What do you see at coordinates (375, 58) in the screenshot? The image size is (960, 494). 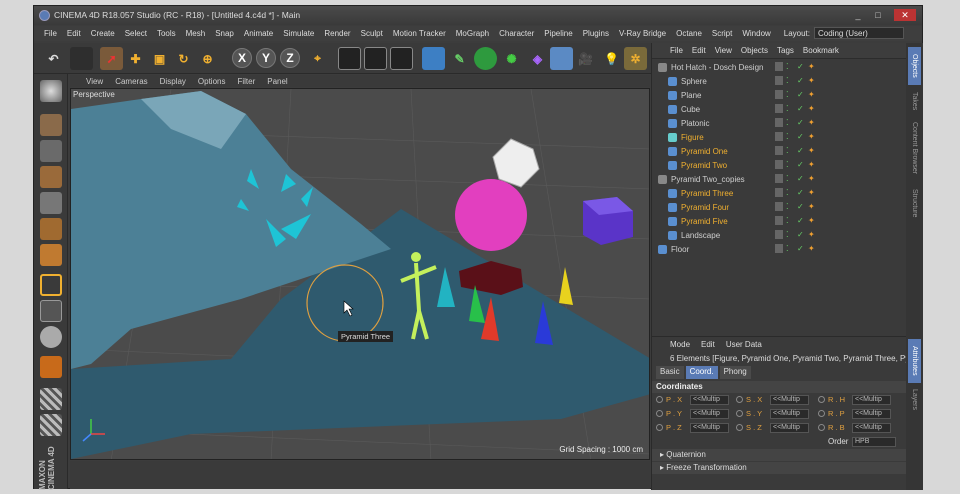 I see `render-picture-viewer-icon` at bounding box center [375, 58].